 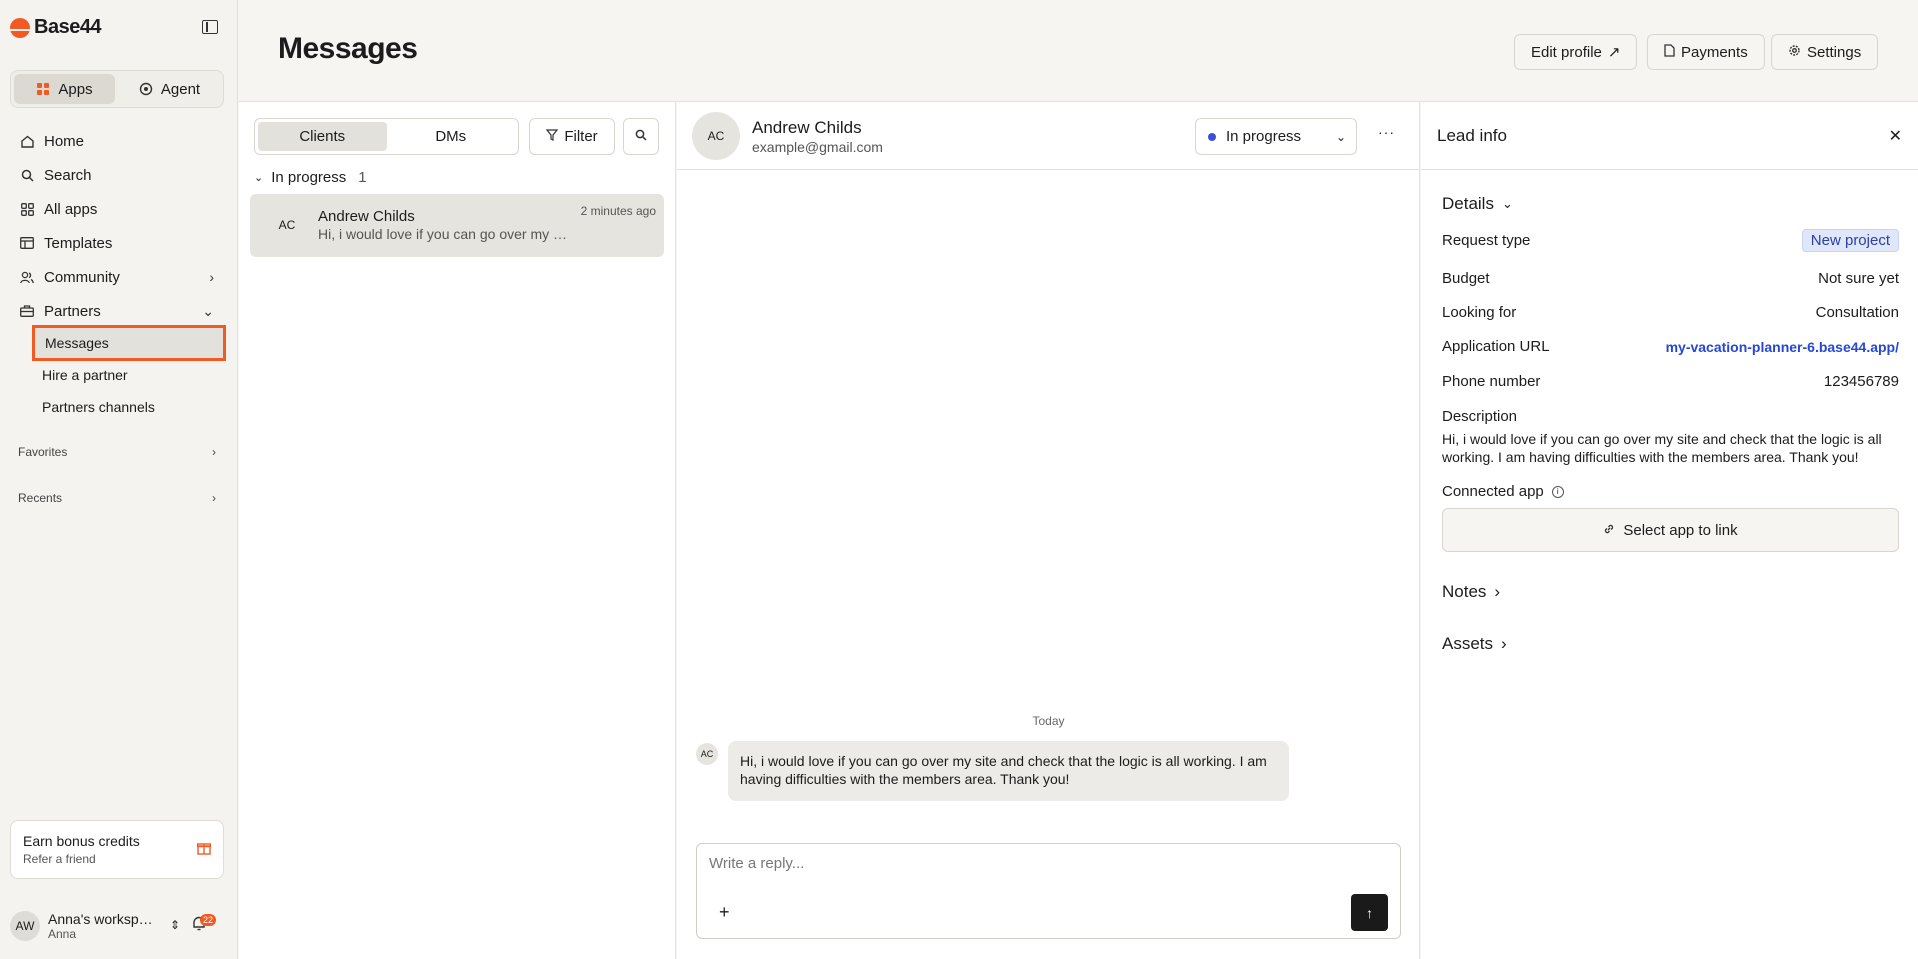 I want to click on status-select: In progress ⌄, so click(x=1276, y=136).